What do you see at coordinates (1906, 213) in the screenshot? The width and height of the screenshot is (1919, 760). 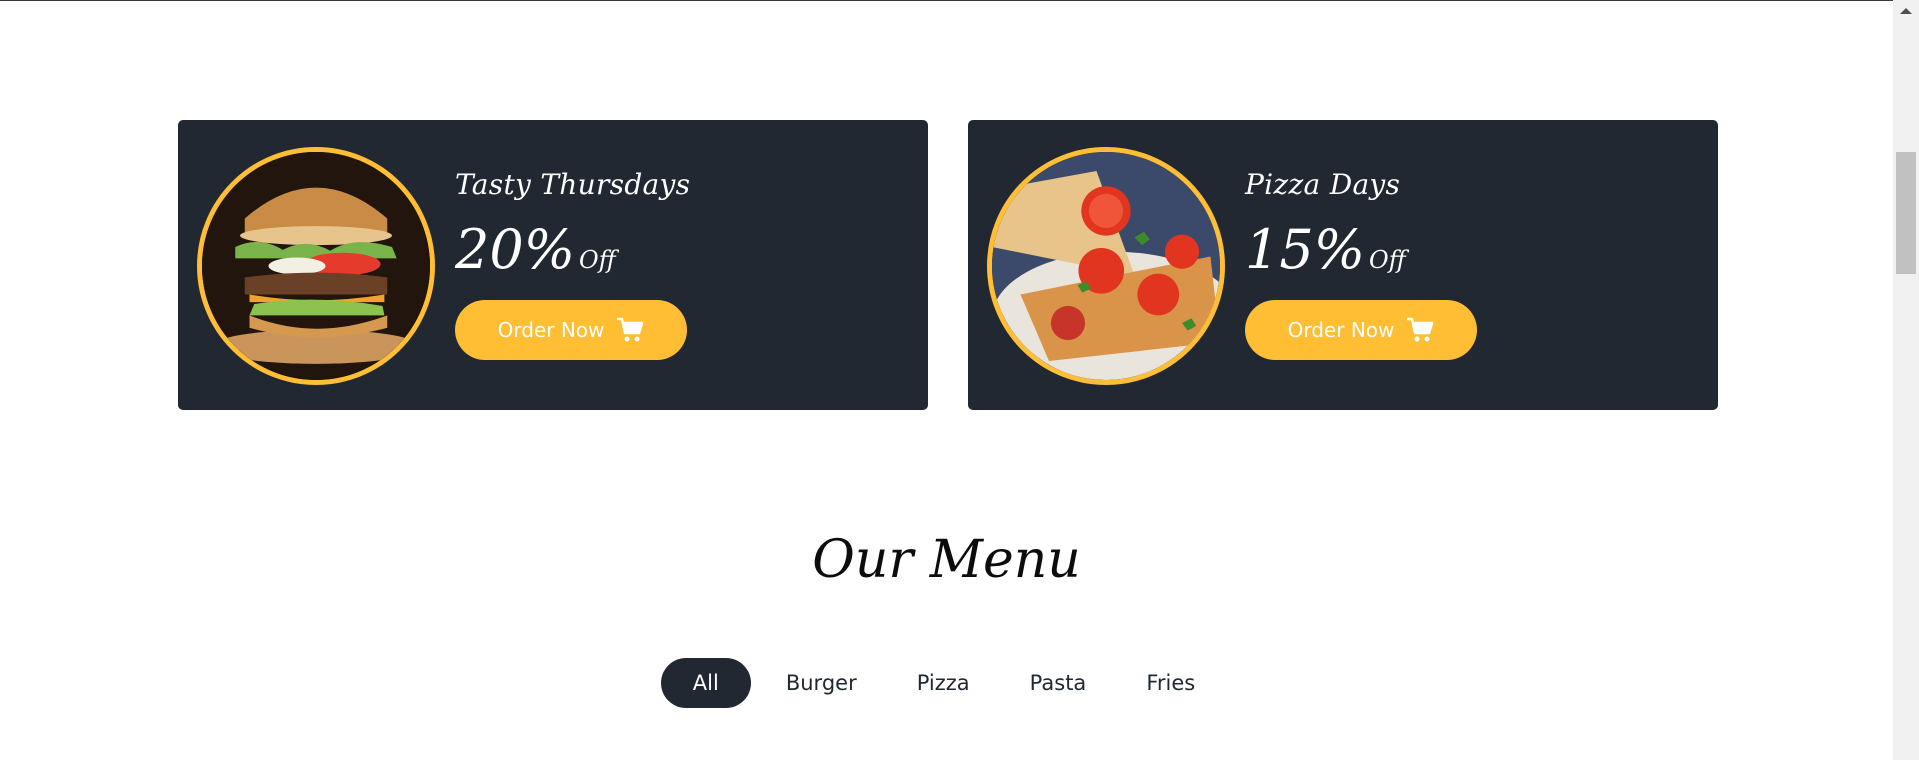 I see `scroll-thumb` at bounding box center [1906, 213].